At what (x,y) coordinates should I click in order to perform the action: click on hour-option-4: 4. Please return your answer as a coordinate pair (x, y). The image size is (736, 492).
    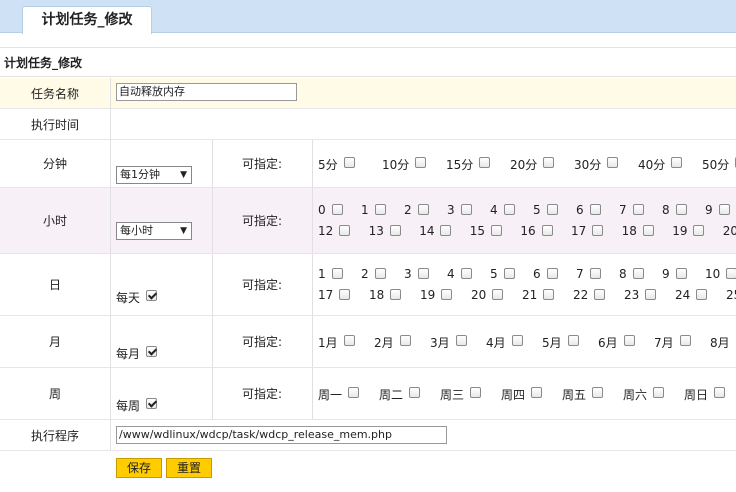
    Looking at the image, I should click on (502, 210).